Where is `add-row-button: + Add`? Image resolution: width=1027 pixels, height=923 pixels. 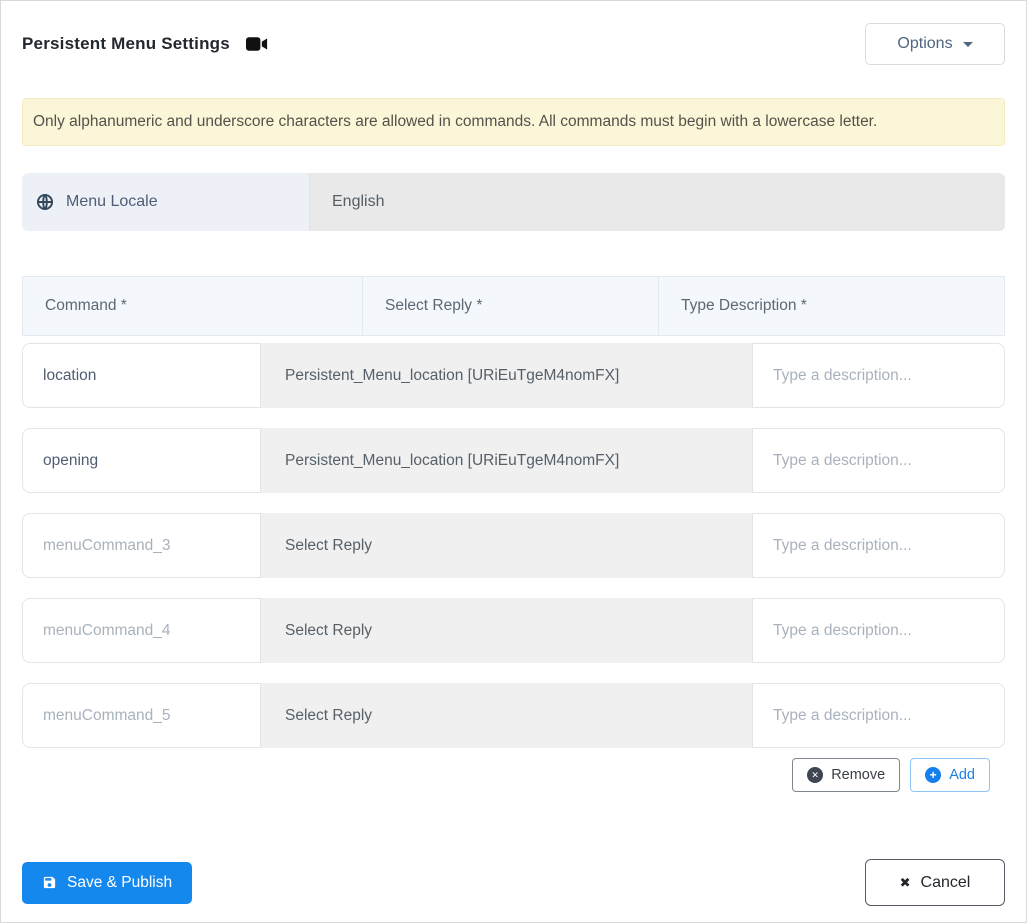
add-row-button: + Add is located at coordinates (950, 775).